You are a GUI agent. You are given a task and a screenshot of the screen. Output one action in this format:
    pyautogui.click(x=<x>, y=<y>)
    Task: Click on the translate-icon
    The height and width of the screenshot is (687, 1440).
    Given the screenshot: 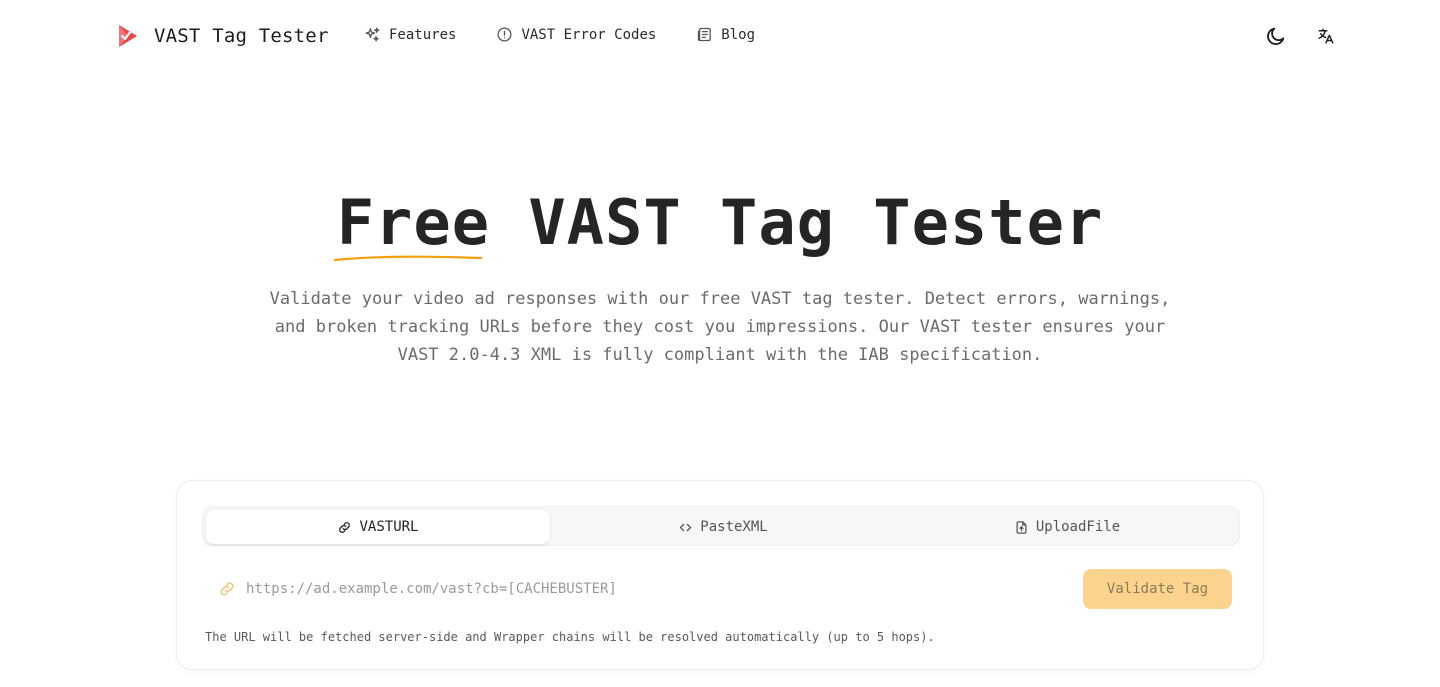 What is the action you would take?
    pyautogui.click(x=1326, y=36)
    